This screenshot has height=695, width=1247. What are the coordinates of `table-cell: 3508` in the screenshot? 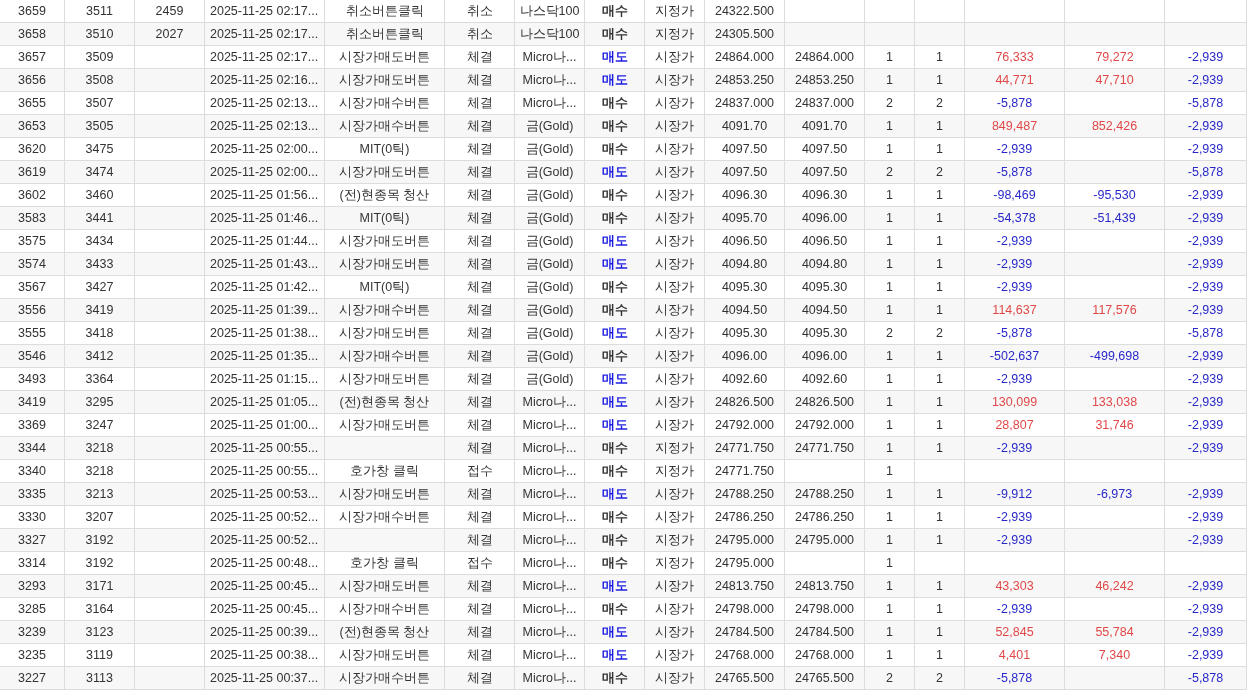 It's located at (99, 80).